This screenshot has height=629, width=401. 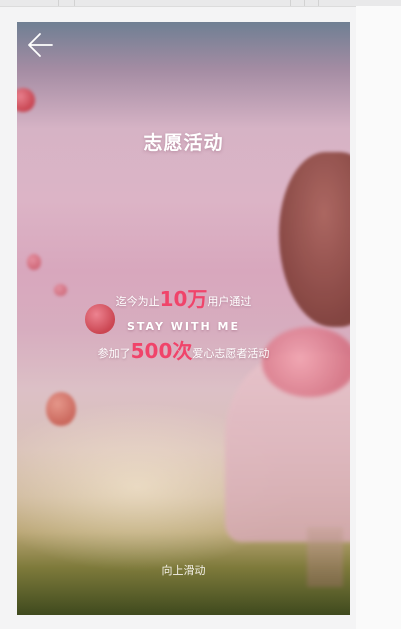 I want to click on stats-text: 爱心志愿者活动, so click(x=231, y=353).